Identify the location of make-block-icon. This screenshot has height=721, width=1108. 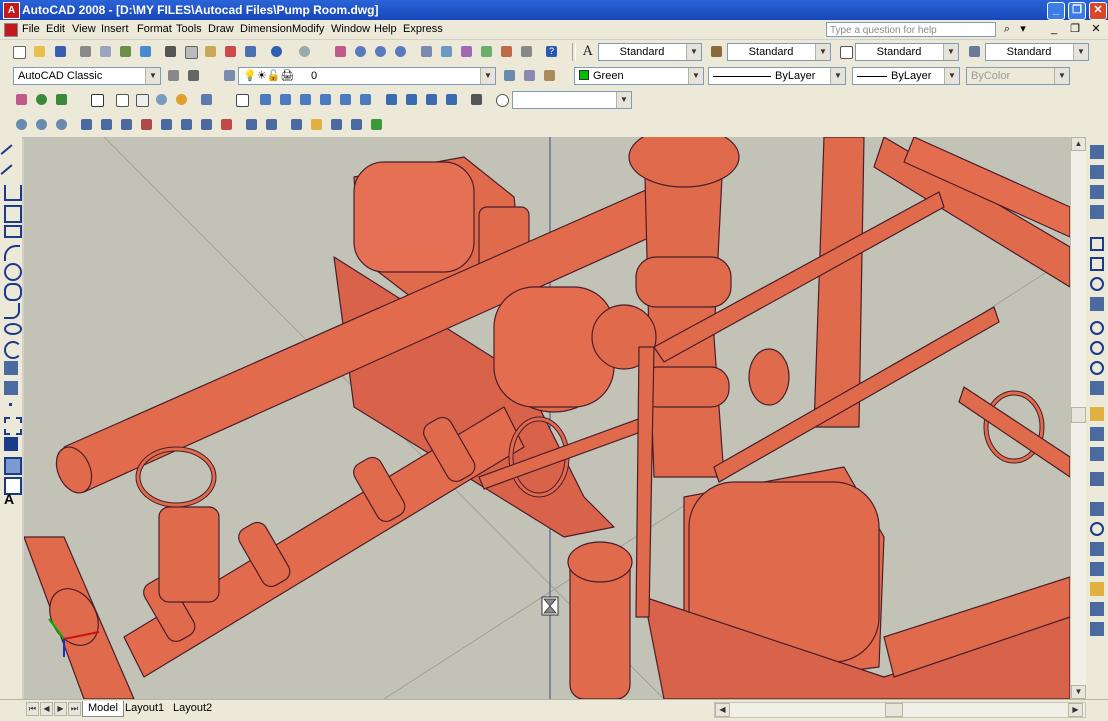
(11, 388).